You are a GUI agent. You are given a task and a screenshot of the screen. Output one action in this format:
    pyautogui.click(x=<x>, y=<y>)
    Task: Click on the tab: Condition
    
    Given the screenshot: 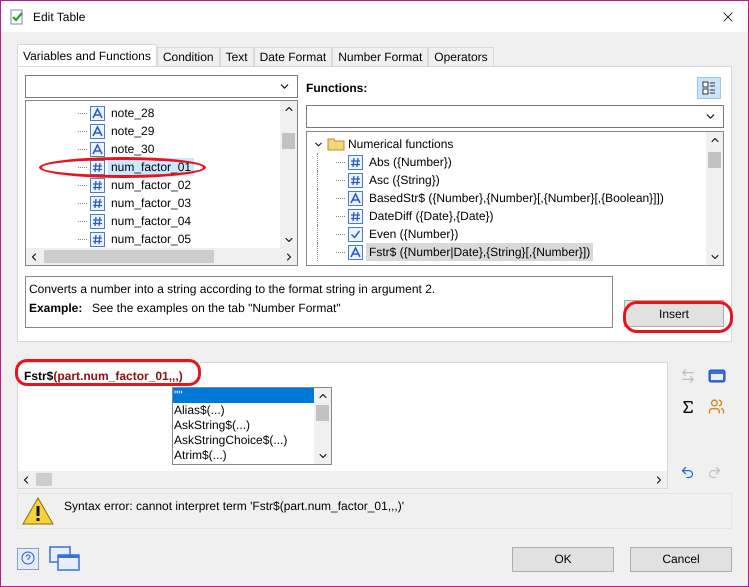 What is the action you would take?
    pyautogui.click(x=188, y=56)
    